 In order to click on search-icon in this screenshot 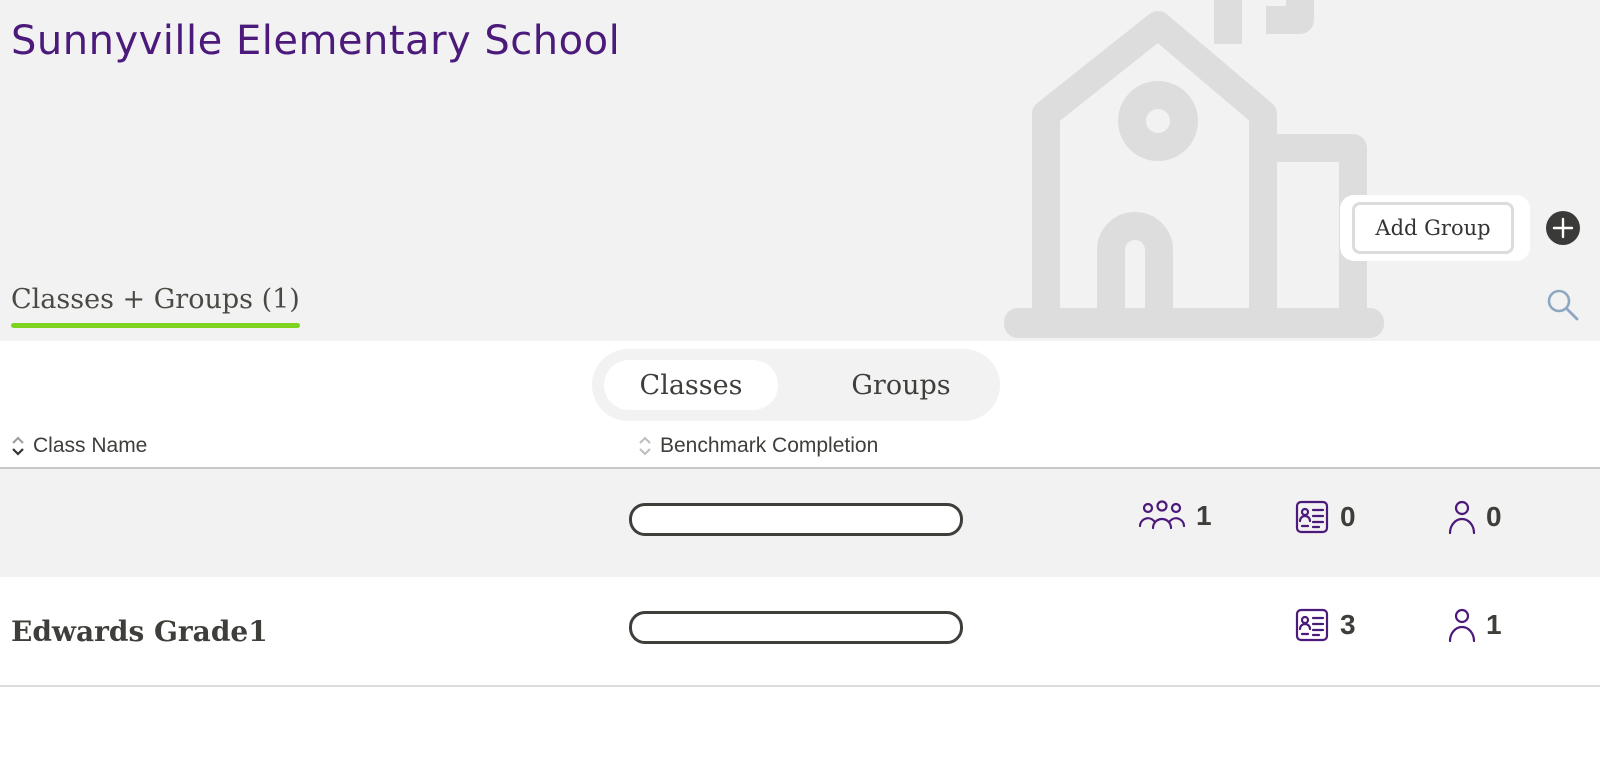, I will do `click(1563, 305)`.